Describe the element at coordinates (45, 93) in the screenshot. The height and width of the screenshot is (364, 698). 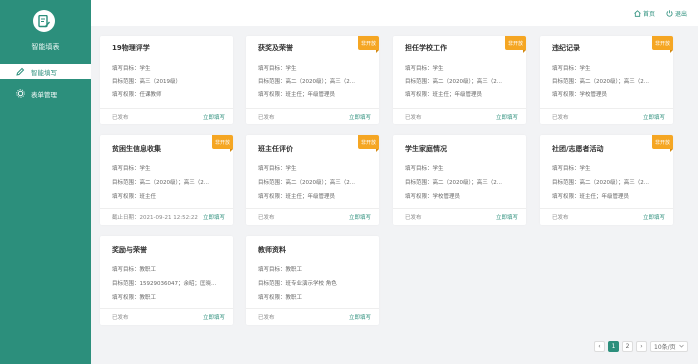
I see `sidebar-item-form-management: 表单管理` at that location.